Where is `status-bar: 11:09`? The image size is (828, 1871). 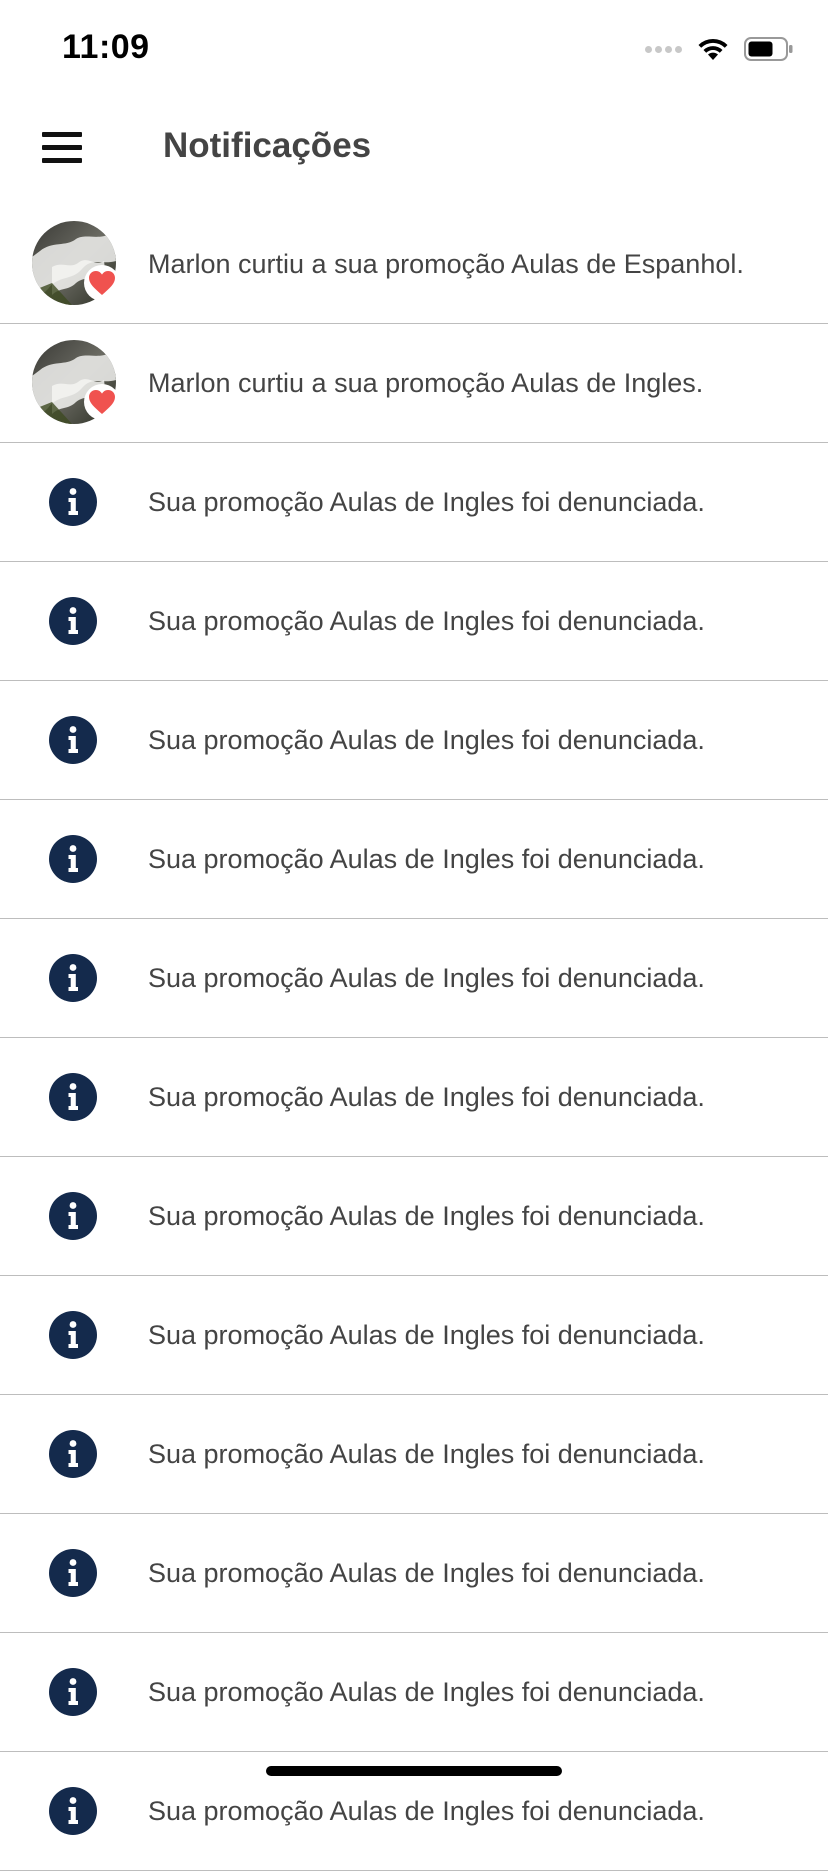
status-bar: 11:09 is located at coordinates (414, 50).